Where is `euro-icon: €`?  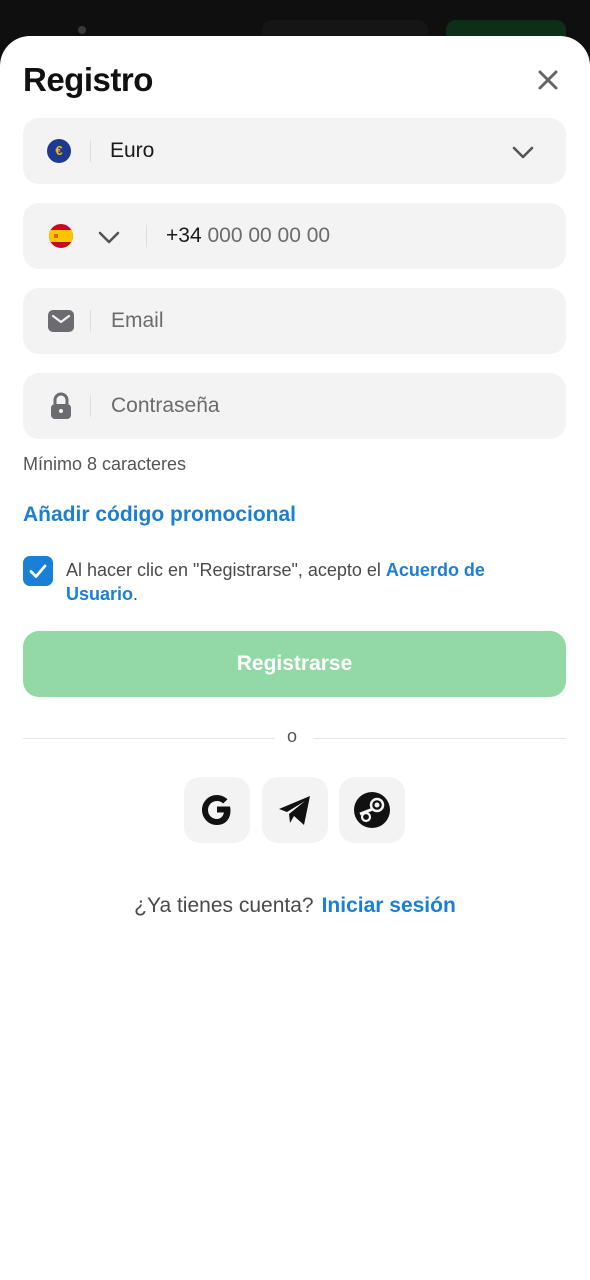
euro-icon: € is located at coordinates (59, 151).